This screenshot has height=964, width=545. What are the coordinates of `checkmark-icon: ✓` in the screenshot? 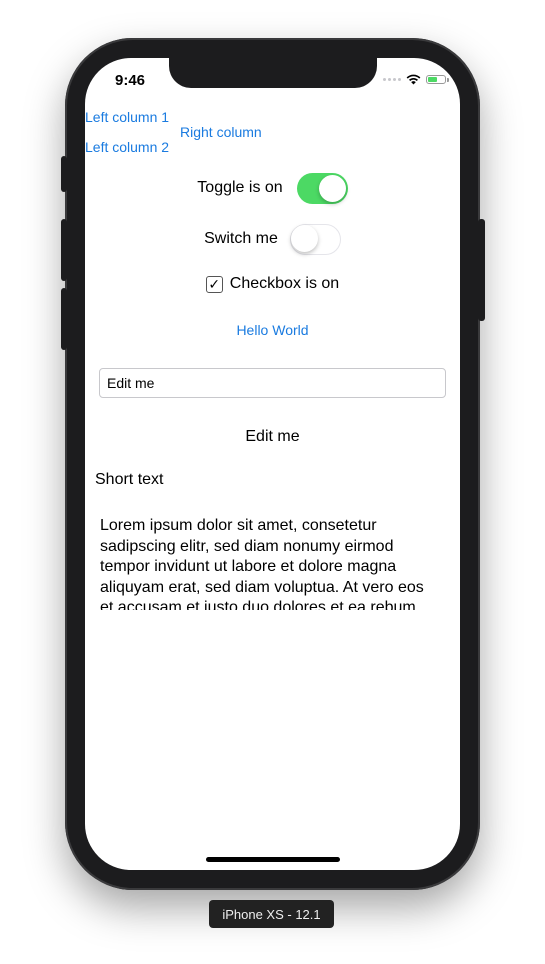 It's located at (214, 284).